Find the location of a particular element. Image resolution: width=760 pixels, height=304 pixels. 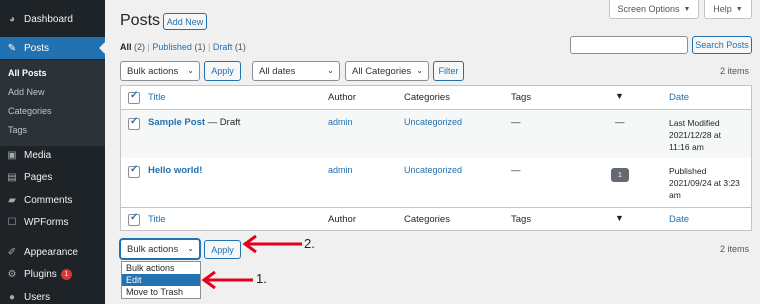

comment-count-bubble: 1 is located at coordinates (620, 175).